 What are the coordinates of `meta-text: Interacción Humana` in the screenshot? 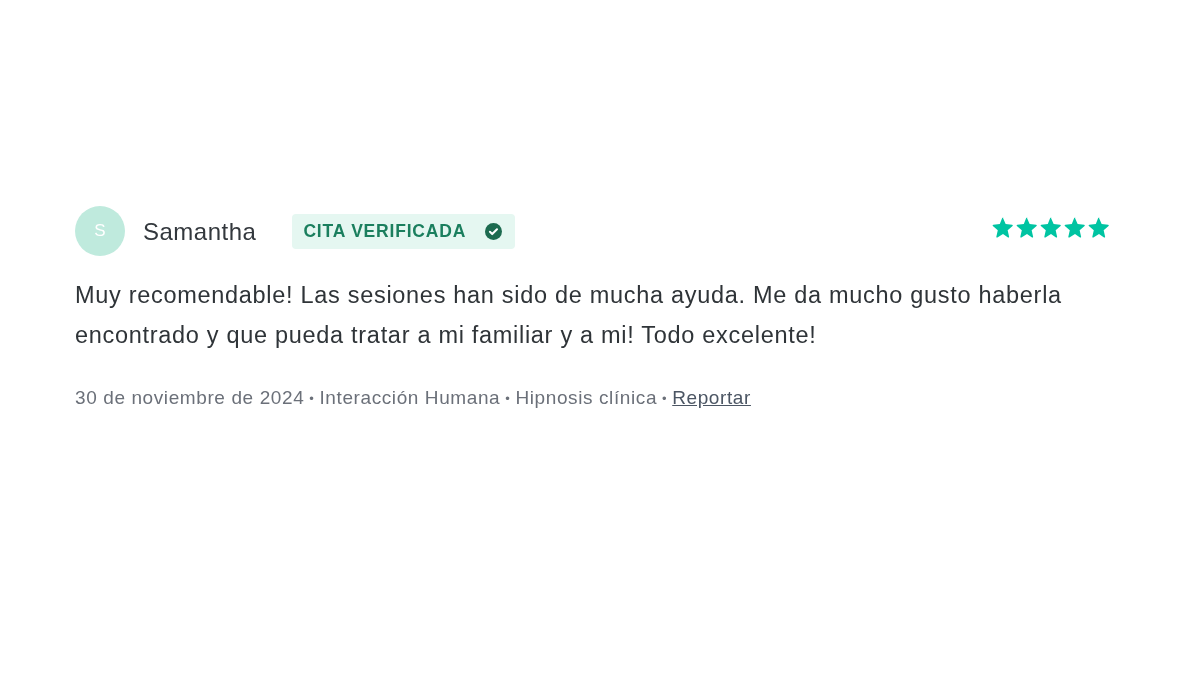 It's located at (410, 398).